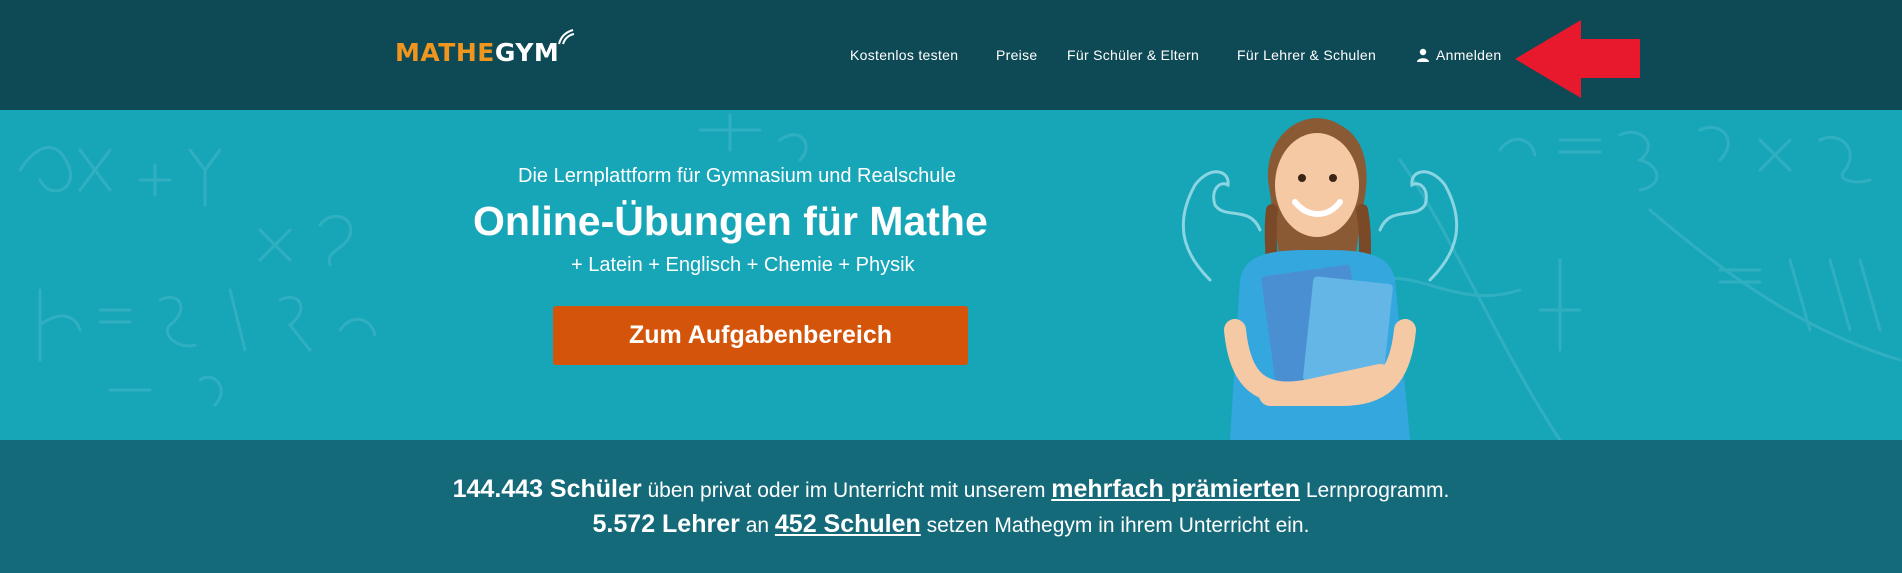 This screenshot has height=573, width=1902. I want to click on hero-subjects: + Latein + Englisch + Chemie + Physik, so click(743, 265).